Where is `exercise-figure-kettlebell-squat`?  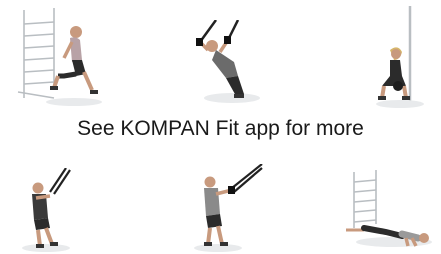 exercise-figure-kettlebell-squat is located at coordinates (400, 57).